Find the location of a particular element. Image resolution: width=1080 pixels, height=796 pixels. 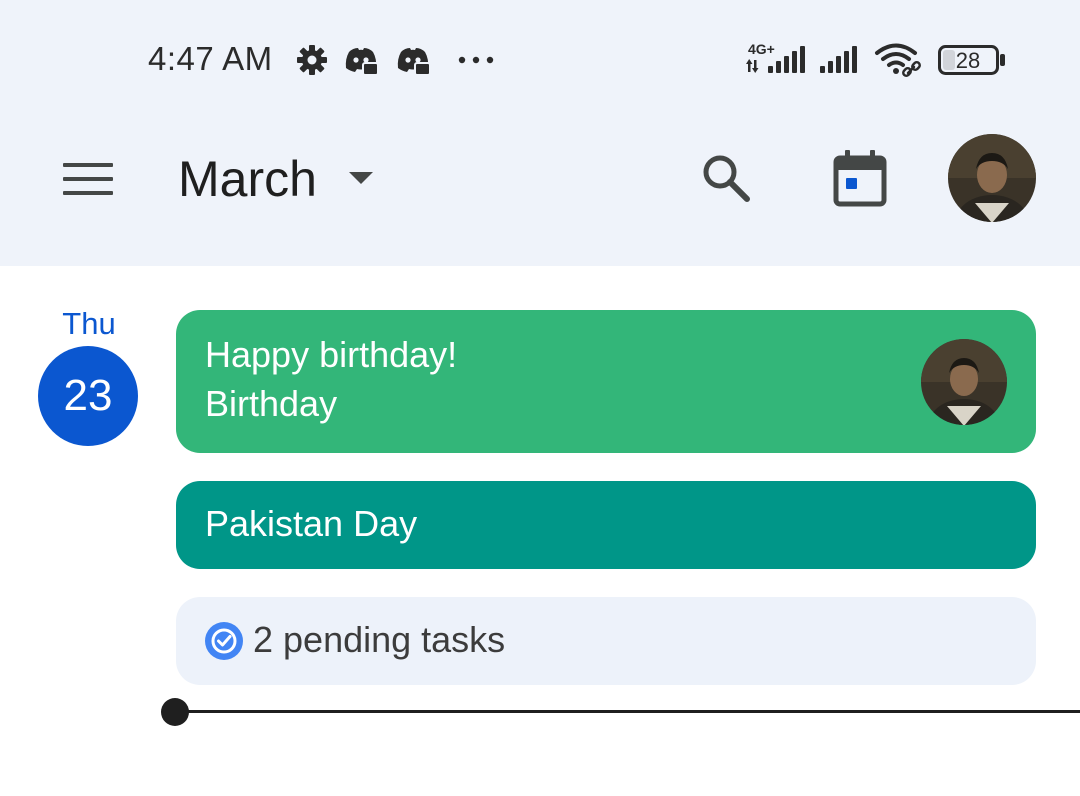

event-card-birthday: Happy birthday! Birthday is located at coordinates (606, 381).